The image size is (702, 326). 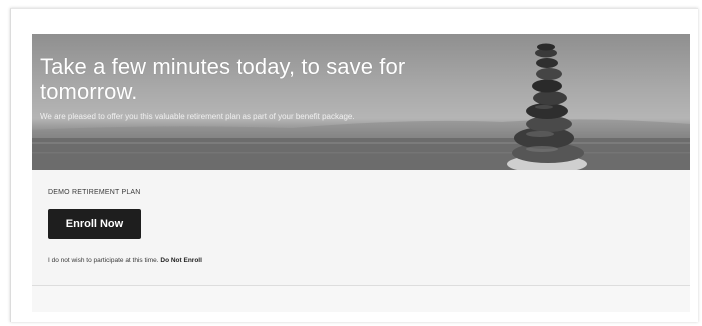 I want to click on do-not-enroll-link: Do Not Enroll, so click(x=181, y=260).